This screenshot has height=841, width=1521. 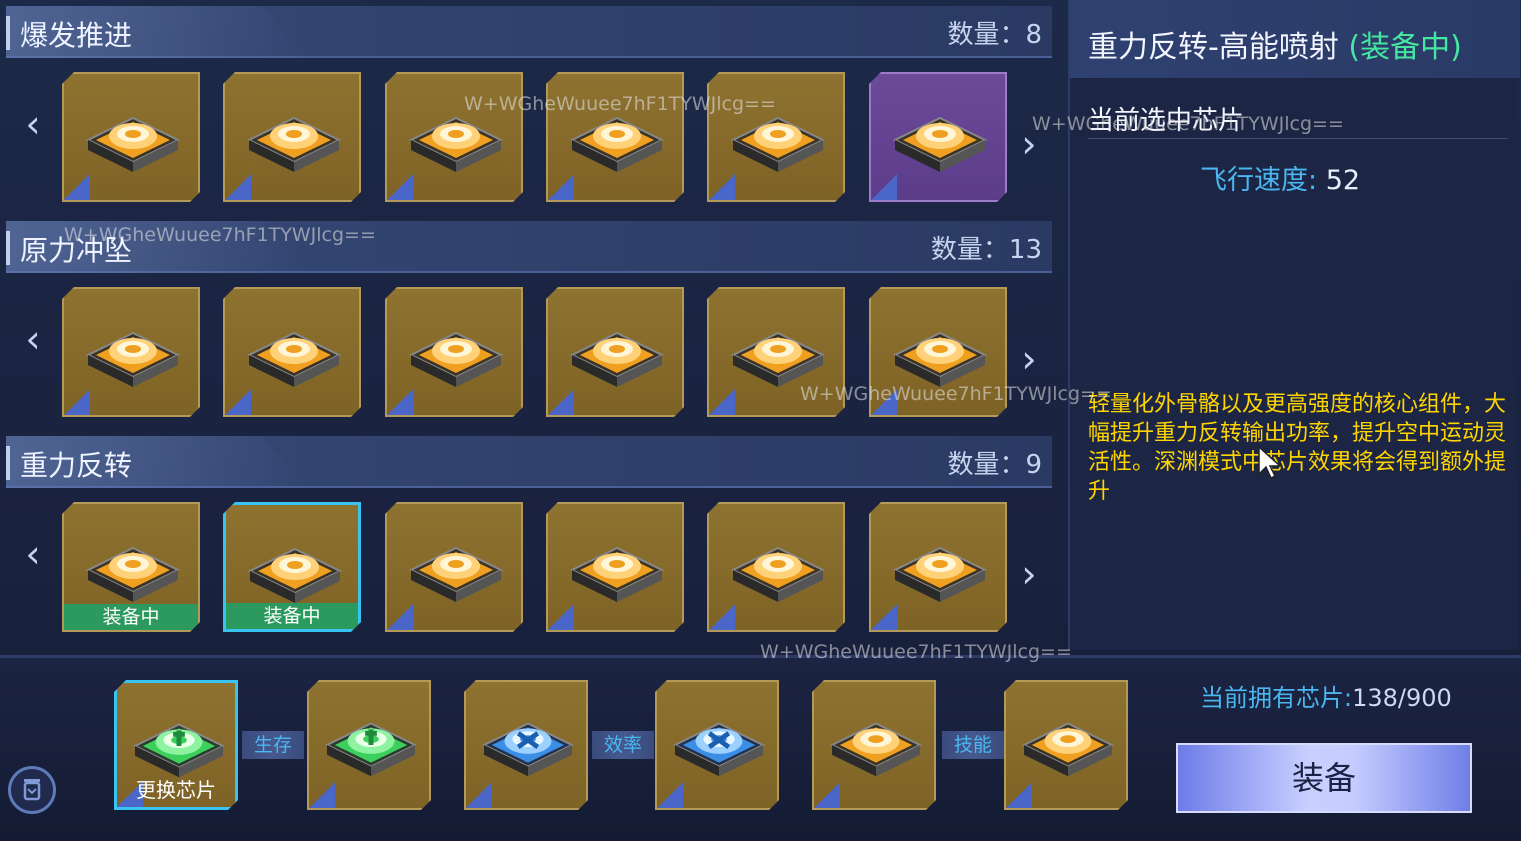 I want to click on detail-header: 重力反转-高能喷射 (装备中), so click(x=1295, y=39).